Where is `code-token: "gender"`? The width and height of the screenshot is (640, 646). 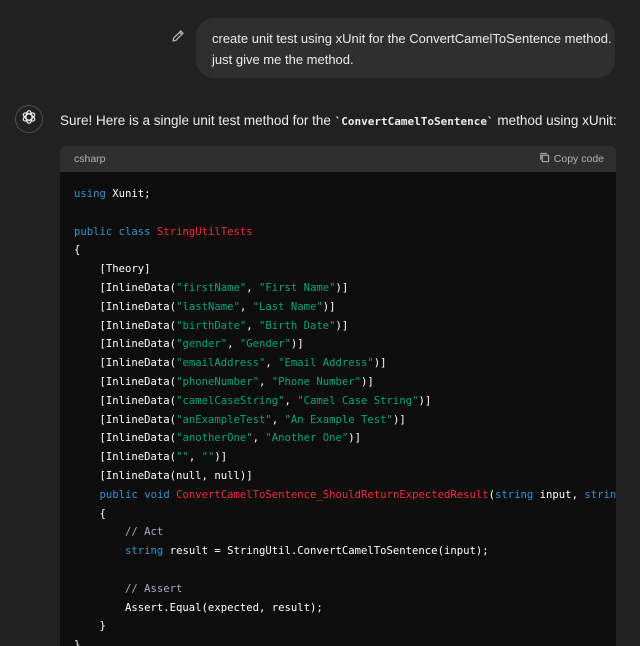
code-token: "gender" is located at coordinates (202, 344).